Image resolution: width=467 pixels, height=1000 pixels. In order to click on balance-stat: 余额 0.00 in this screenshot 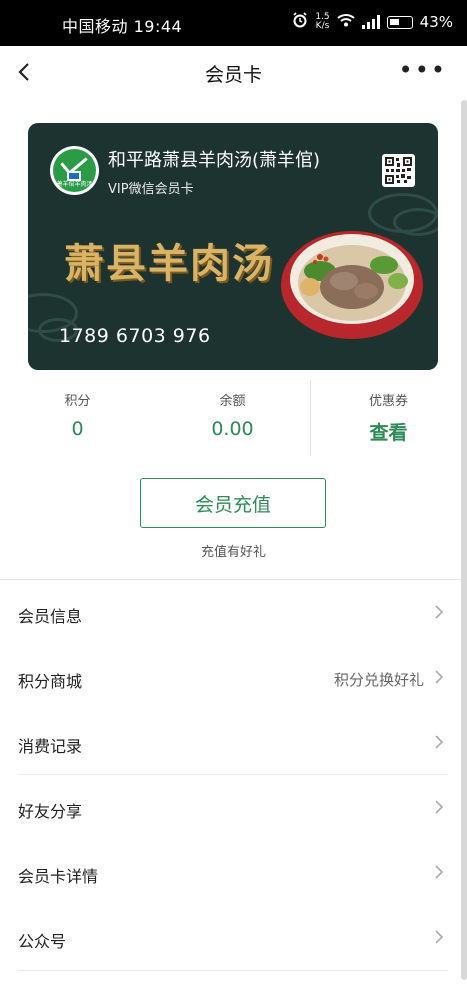, I will do `click(232, 418)`.